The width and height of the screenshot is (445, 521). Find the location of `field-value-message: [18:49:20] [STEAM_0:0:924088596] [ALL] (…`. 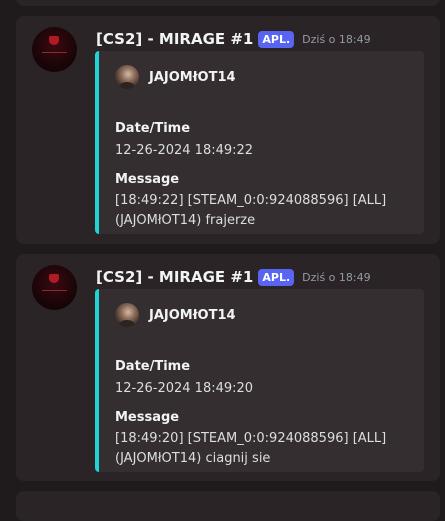

field-value-message: [18:49:20] [STEAM_0:0:924088596] [ALL] (… is located at coordinates (251, 448).